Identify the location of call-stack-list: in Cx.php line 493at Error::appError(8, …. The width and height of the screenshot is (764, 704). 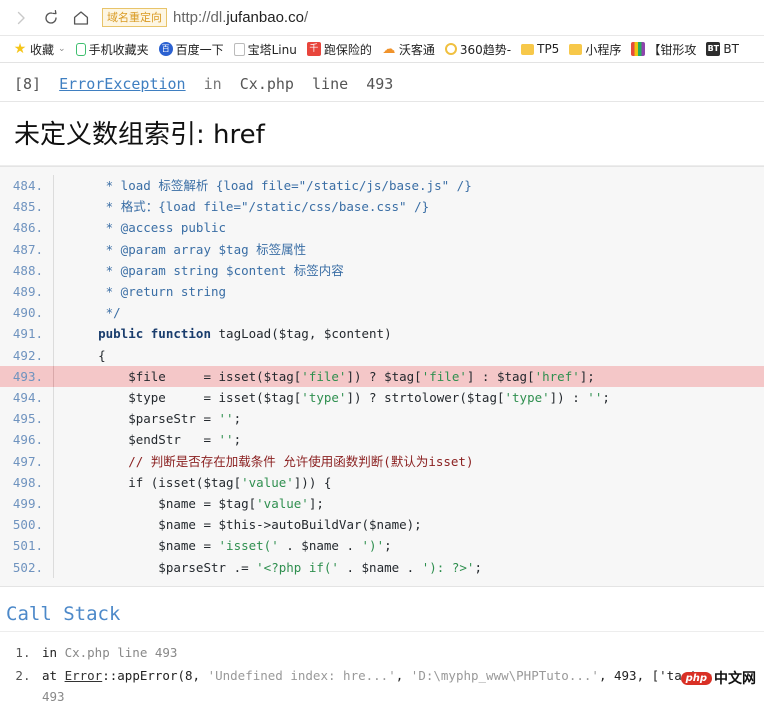
(382, 668).